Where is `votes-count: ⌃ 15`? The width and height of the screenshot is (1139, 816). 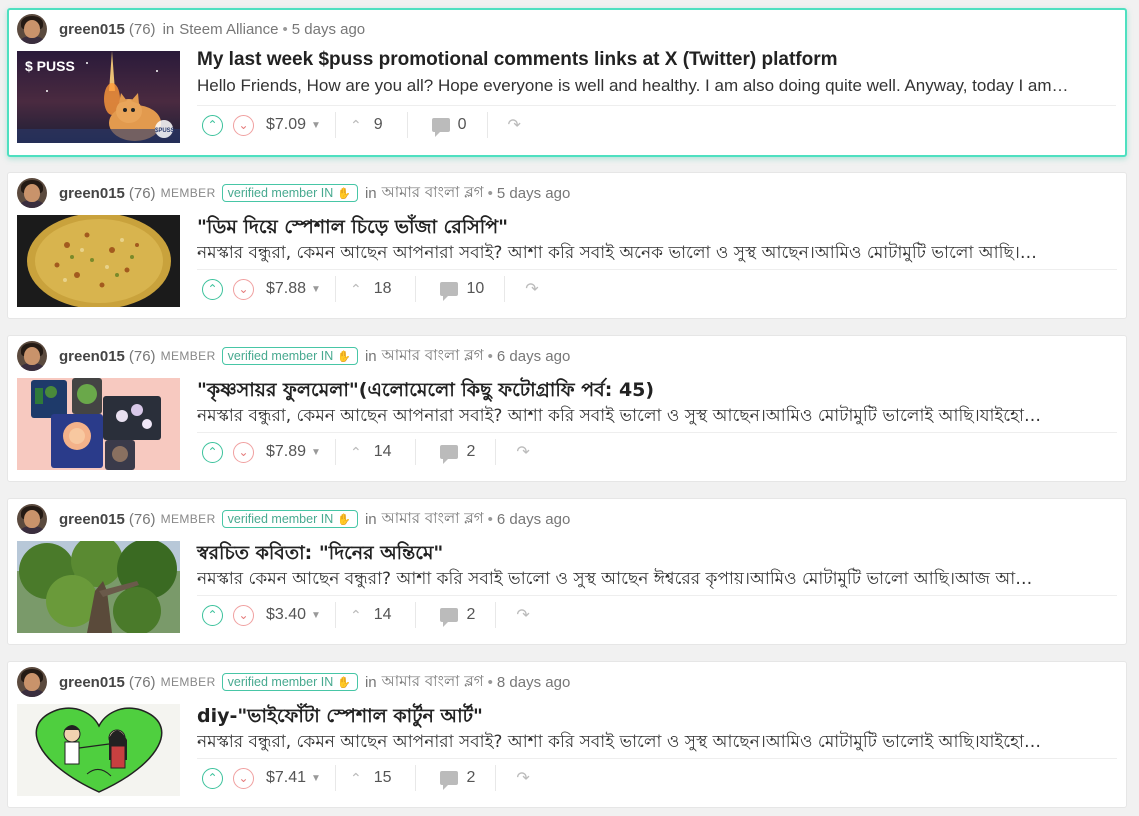 votes-count: ⌃ 15 is located at coordinates (371, 778).